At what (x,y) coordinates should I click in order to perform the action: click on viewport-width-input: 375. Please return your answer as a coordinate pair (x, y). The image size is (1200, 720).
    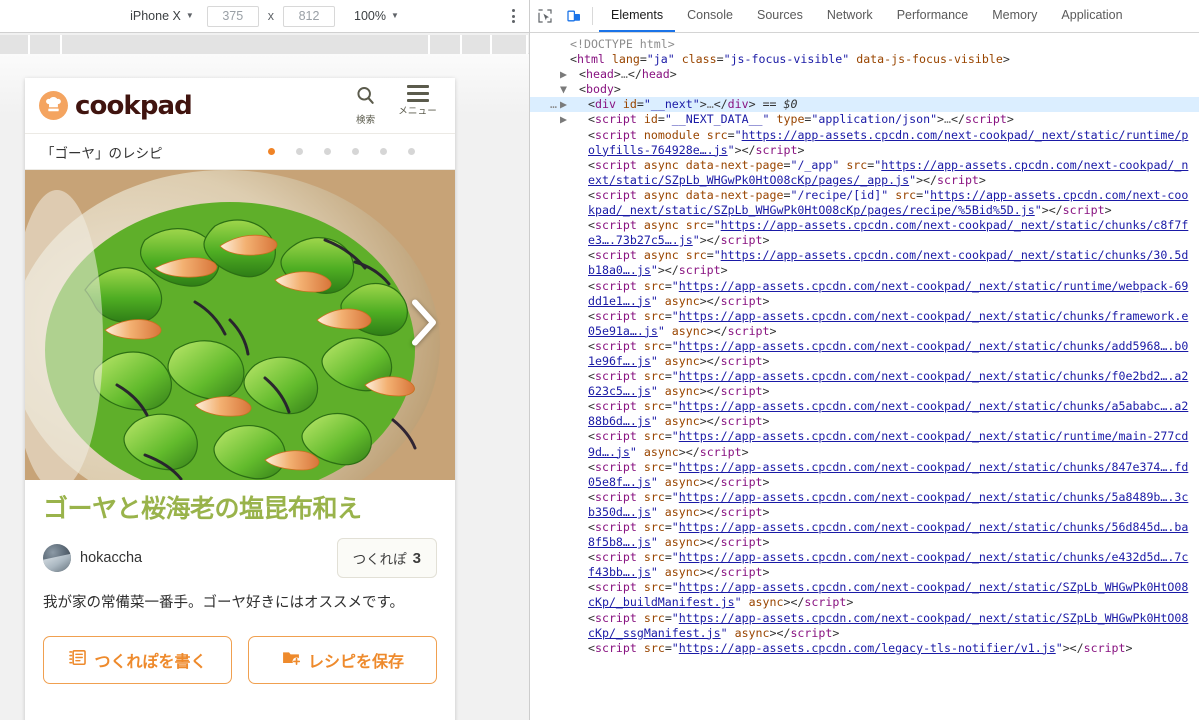
    Looking at the image, I should click on (232, 16).